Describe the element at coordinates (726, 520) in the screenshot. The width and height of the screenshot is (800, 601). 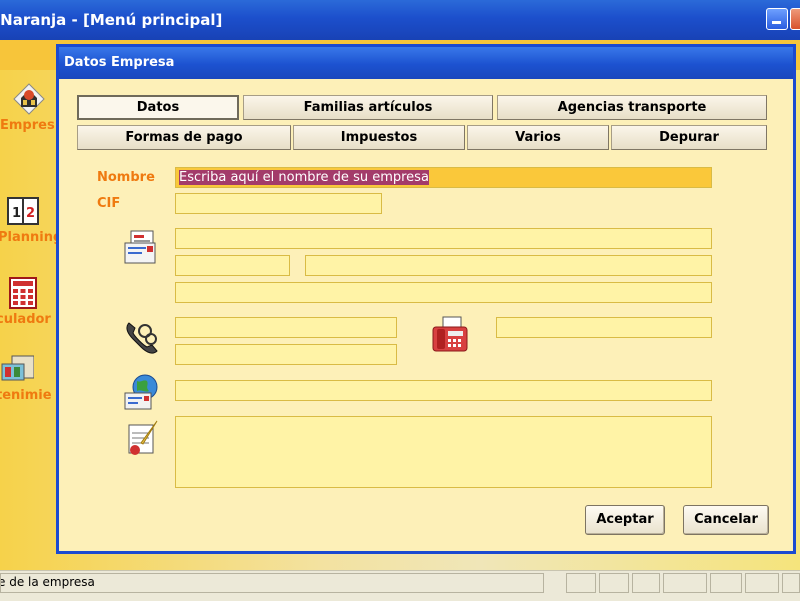
I see `cancel-button: Cancelar` at that location.